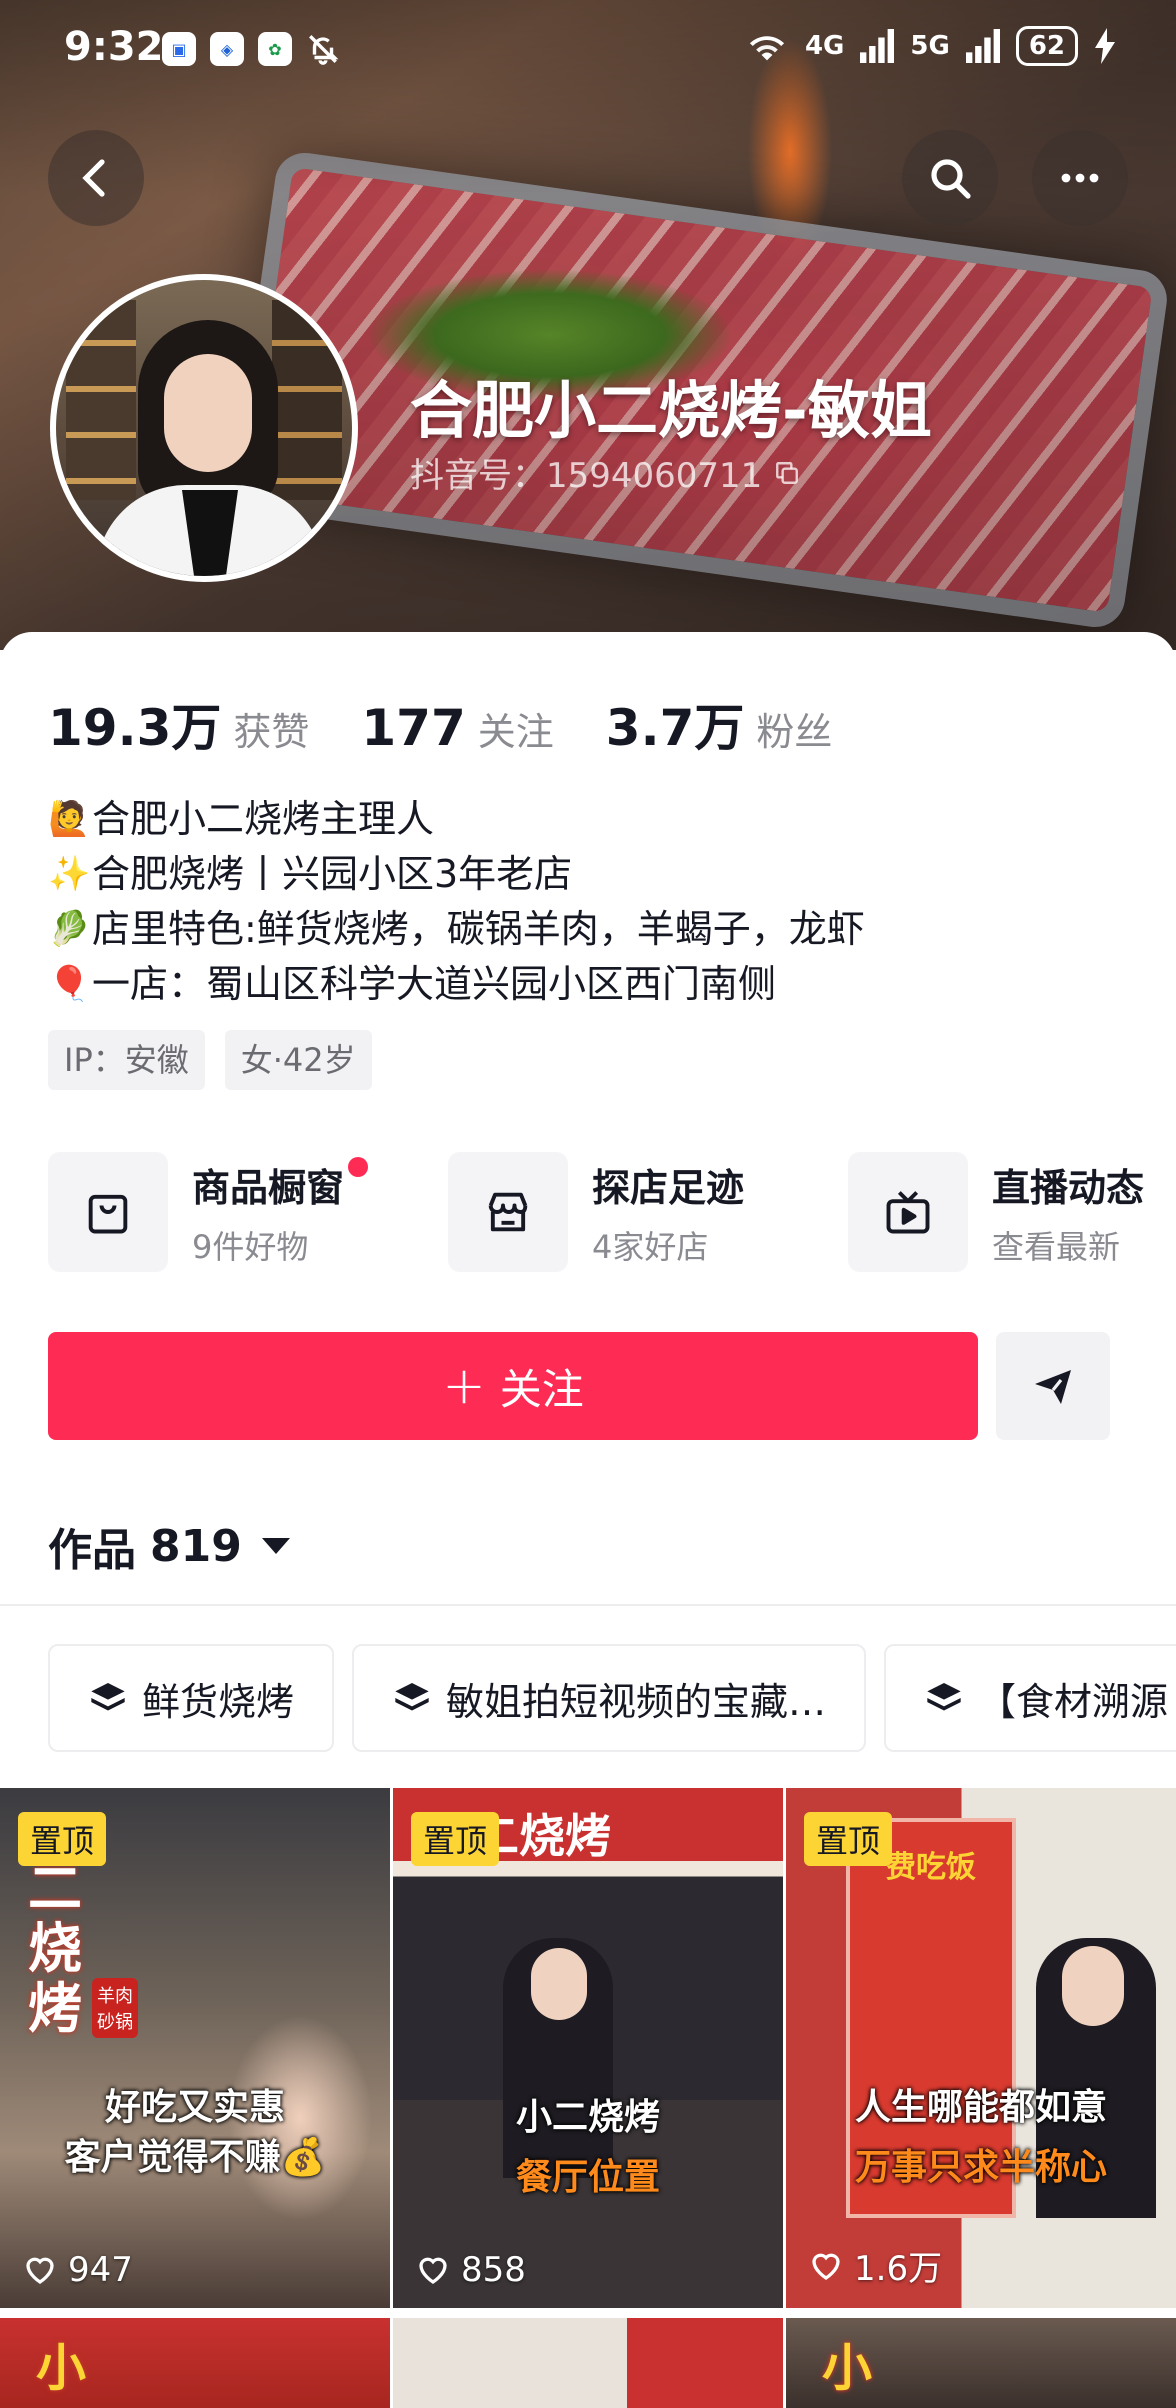  I want to click on leafy-green-emoji: 🥬, so click(69, 929).